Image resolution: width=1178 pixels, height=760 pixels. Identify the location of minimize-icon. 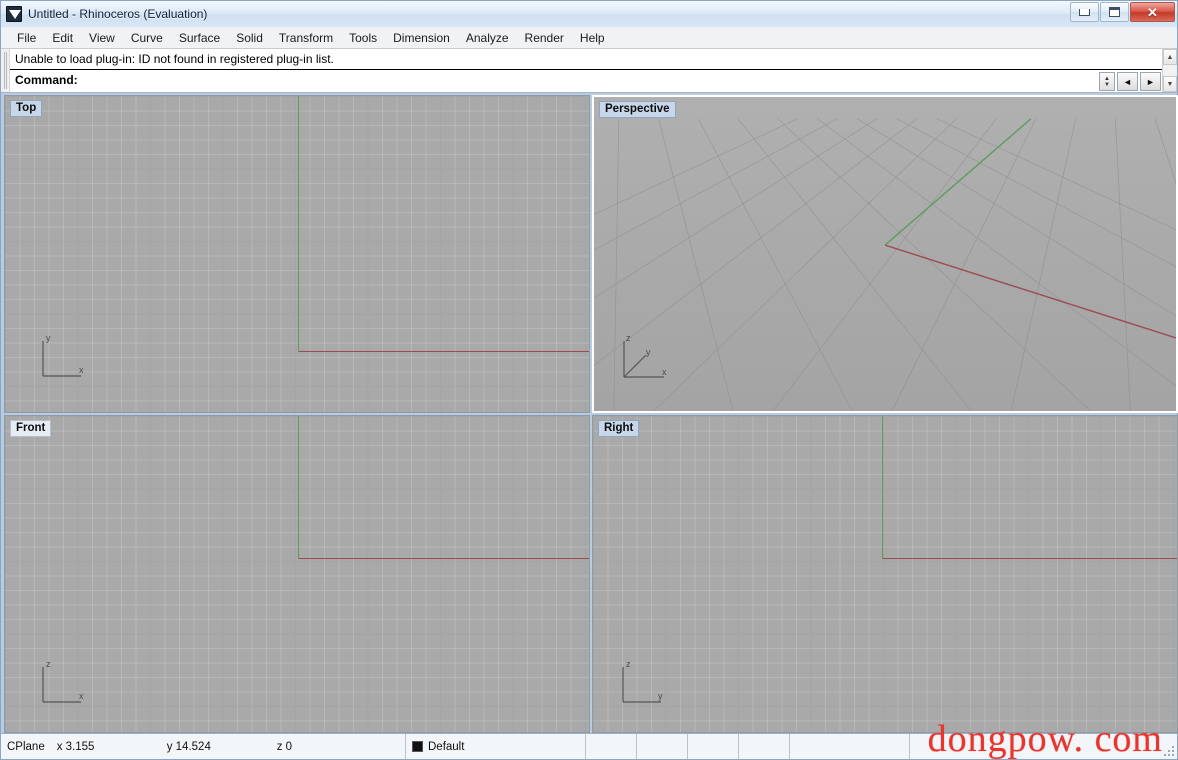
(1084, 12).